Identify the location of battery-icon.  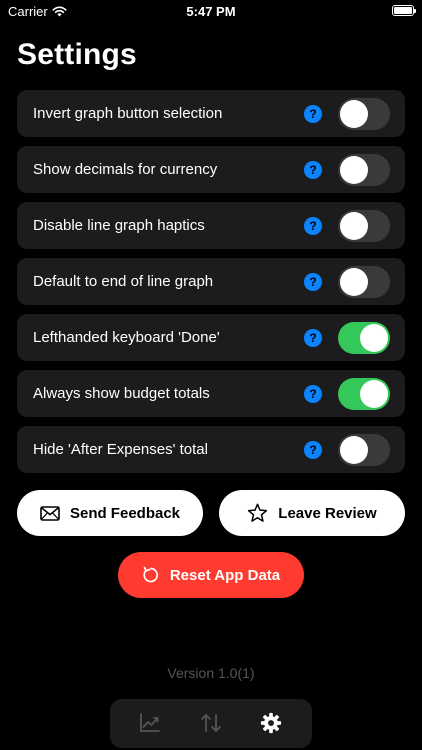
(404, 10).